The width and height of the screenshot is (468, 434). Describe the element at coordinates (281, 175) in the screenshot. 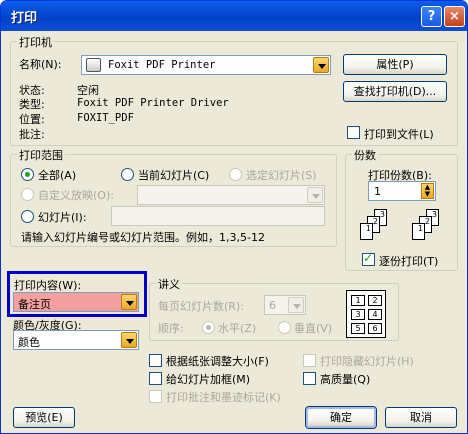

I see `range-selection-label: 选定幻灯片(S)` at that location.